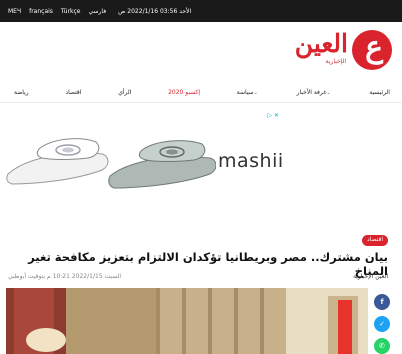 The width and height of the screenshot is (402, 354). What do you see at coordinates (374, 47) in the screenshot?
I see `logo-glyph: ع` at bounding box center [374, 47].